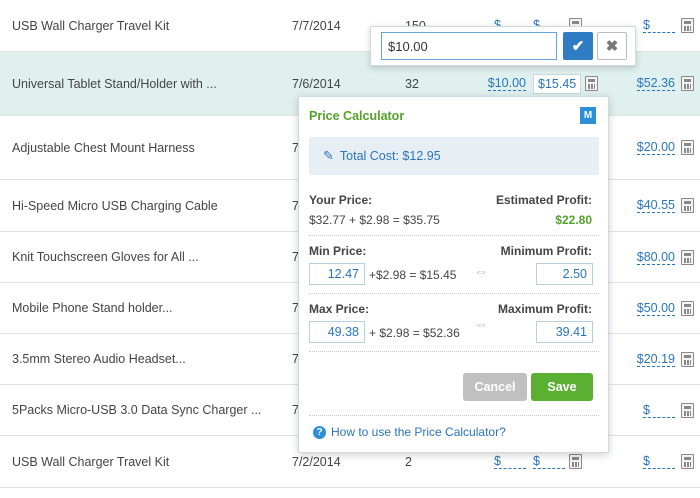  I want to click on help-text: How to use the Price Calculator?, so click(418, 432).